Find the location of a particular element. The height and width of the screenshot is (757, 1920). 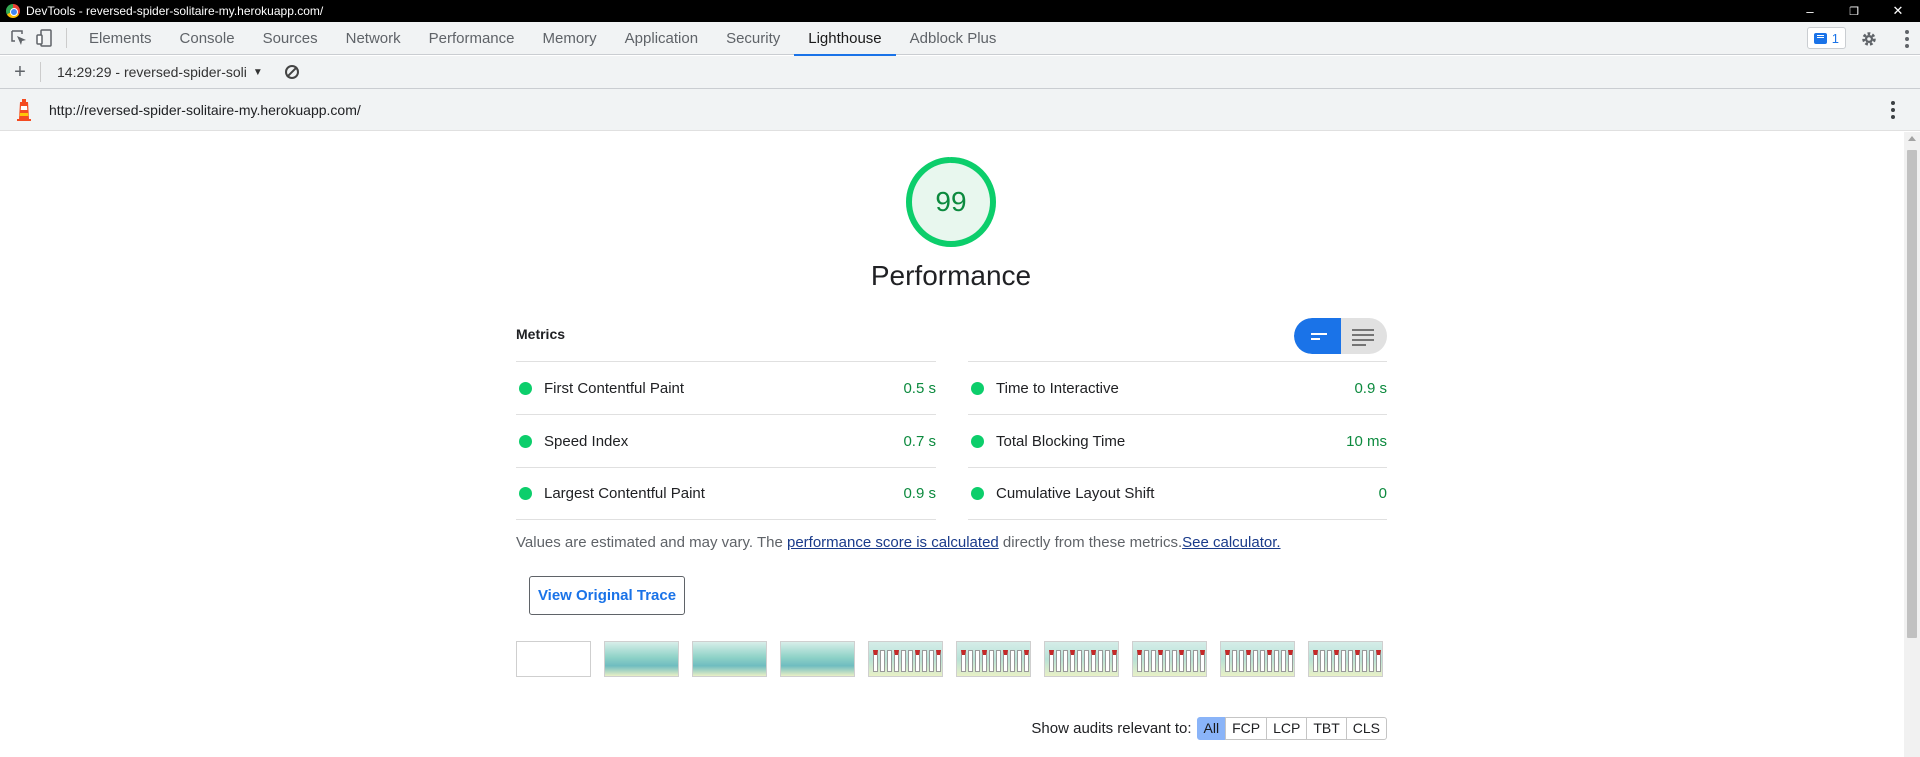

tab-memory: Memory is located at coordinates (570, 38).